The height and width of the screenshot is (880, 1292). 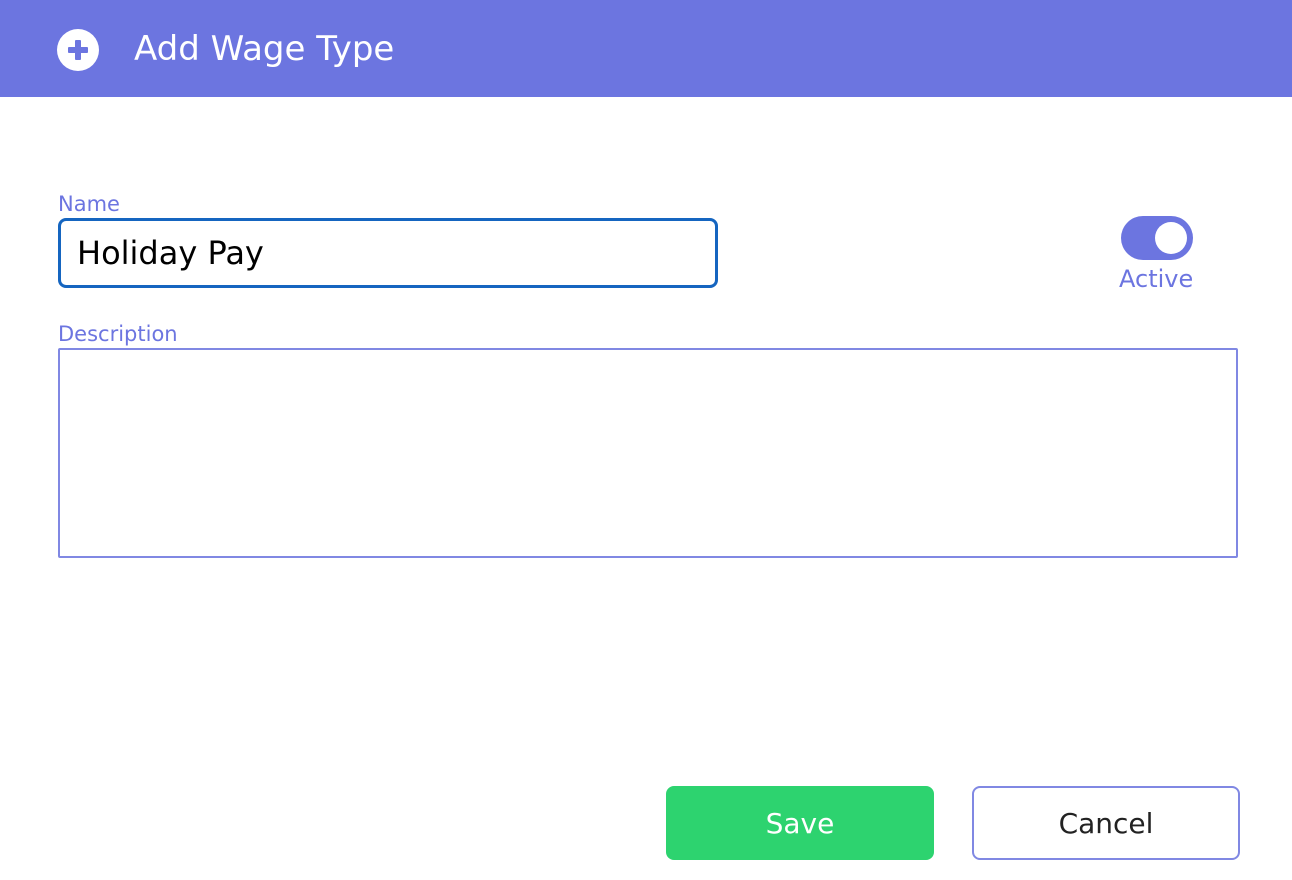 I want to click on name-label: Name, so click(x=89, y=204).